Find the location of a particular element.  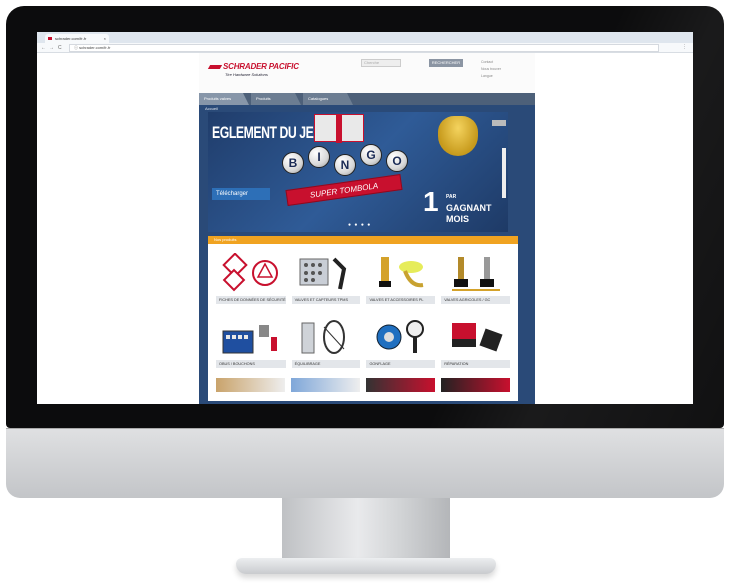

logo-mark-icon is located at coordinates (215, 67).